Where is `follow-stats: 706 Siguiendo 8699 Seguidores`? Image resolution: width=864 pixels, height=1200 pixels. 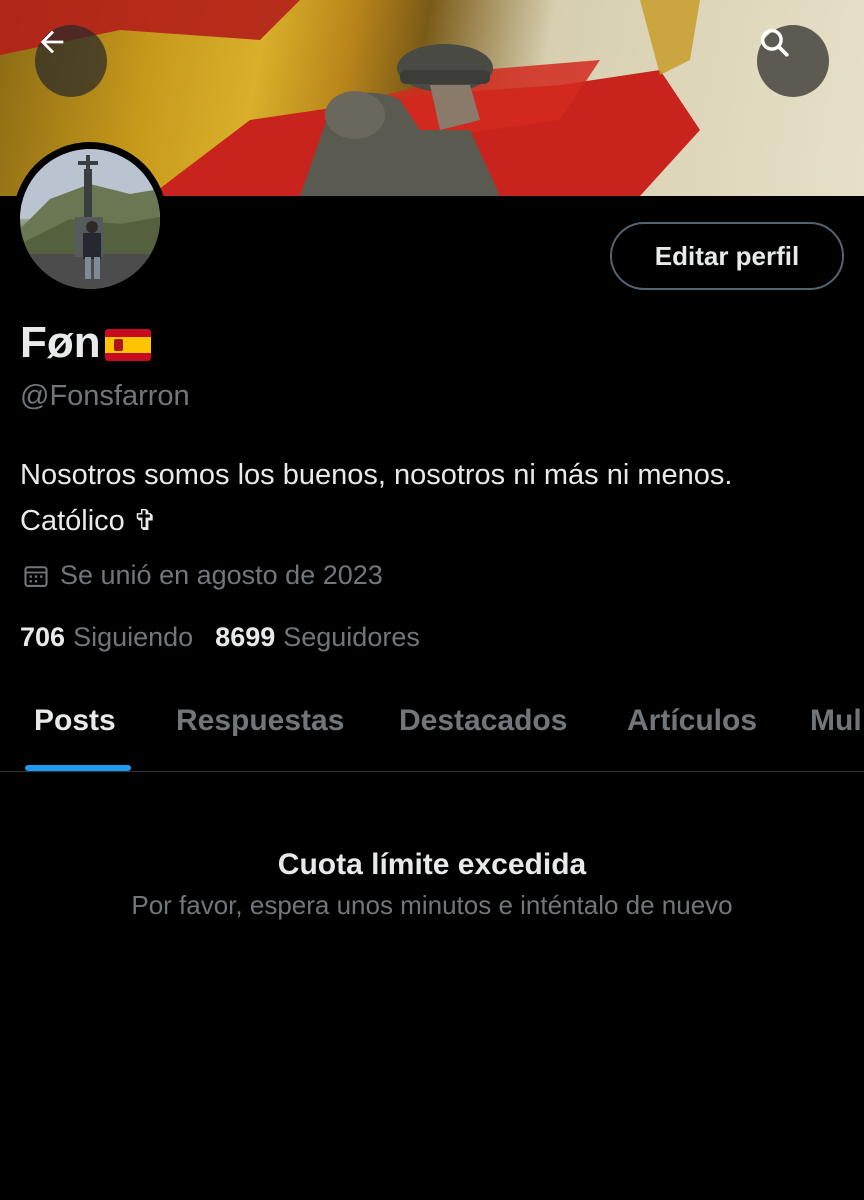 follow-stats: 706 Siguiendo 8699 Seguidores is located at coordinates (220, 637).